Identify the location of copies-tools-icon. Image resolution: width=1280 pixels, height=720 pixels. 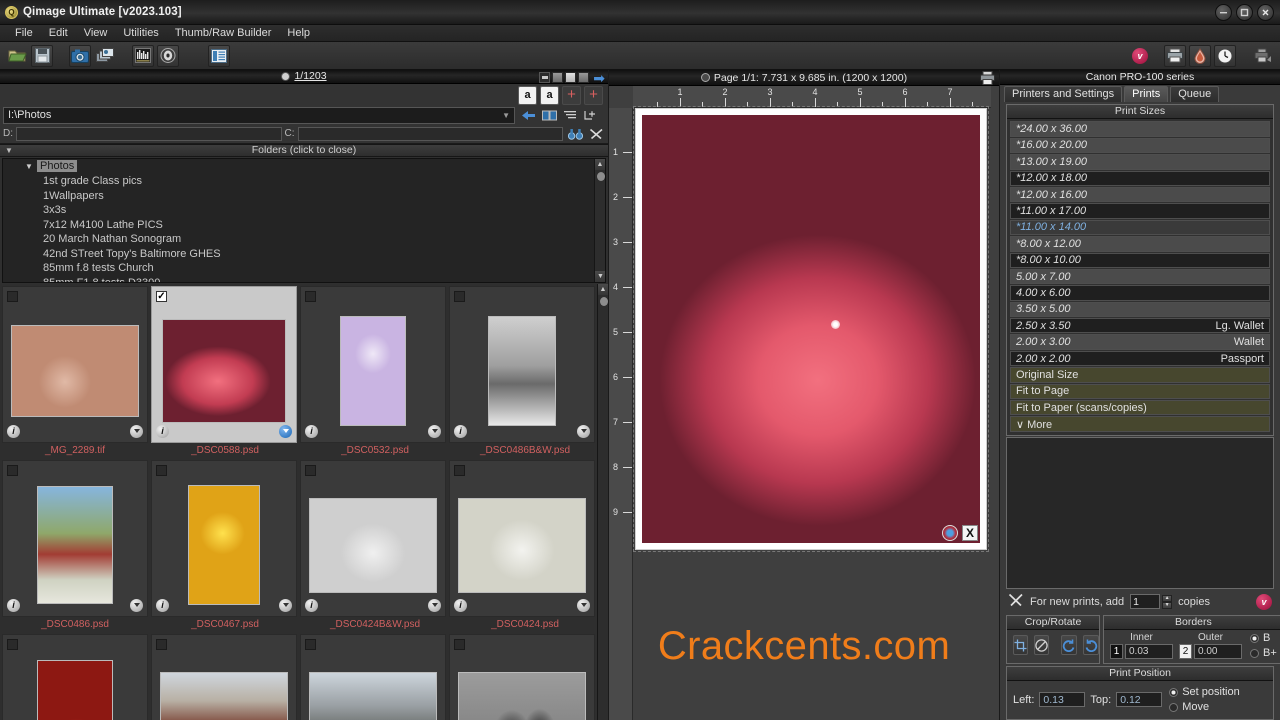
(1016, 601).